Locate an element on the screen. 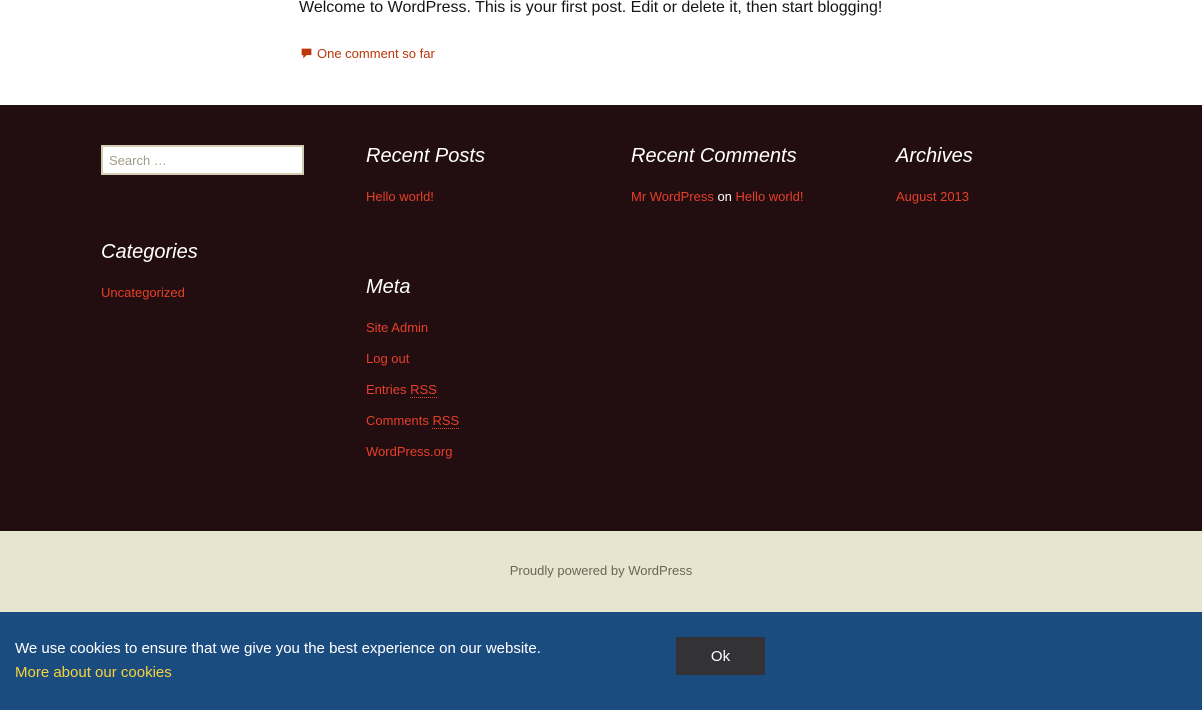  cookie-ok-button: Ok is located at coordinates (720, 656).